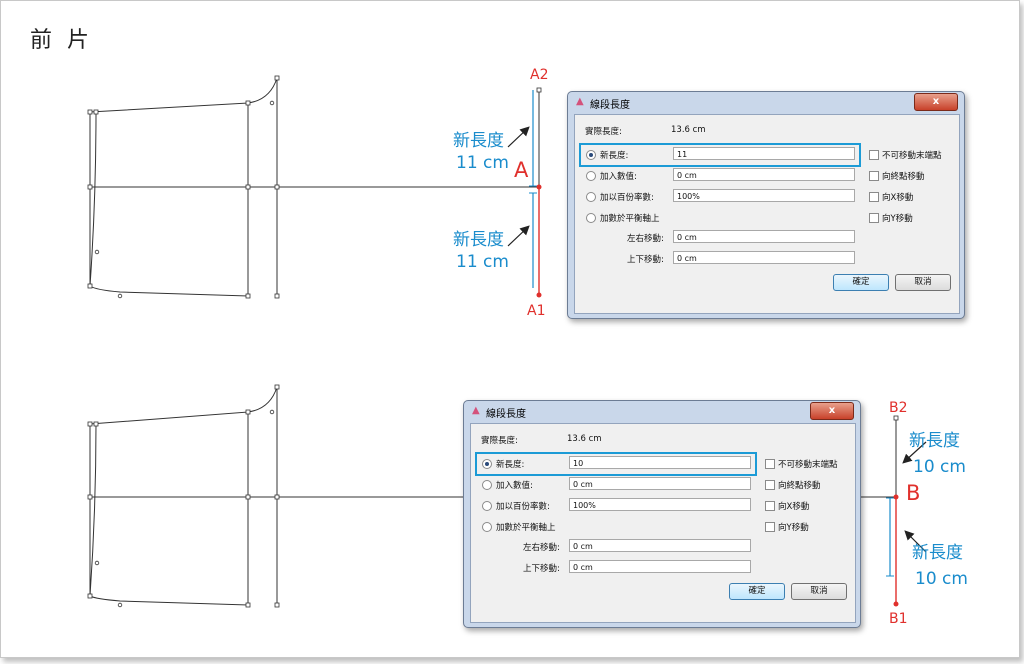  Describe the element at coordinates (934, 441) in the screenshot. I see `new-length-label-upper-b: 新長度` at that location.